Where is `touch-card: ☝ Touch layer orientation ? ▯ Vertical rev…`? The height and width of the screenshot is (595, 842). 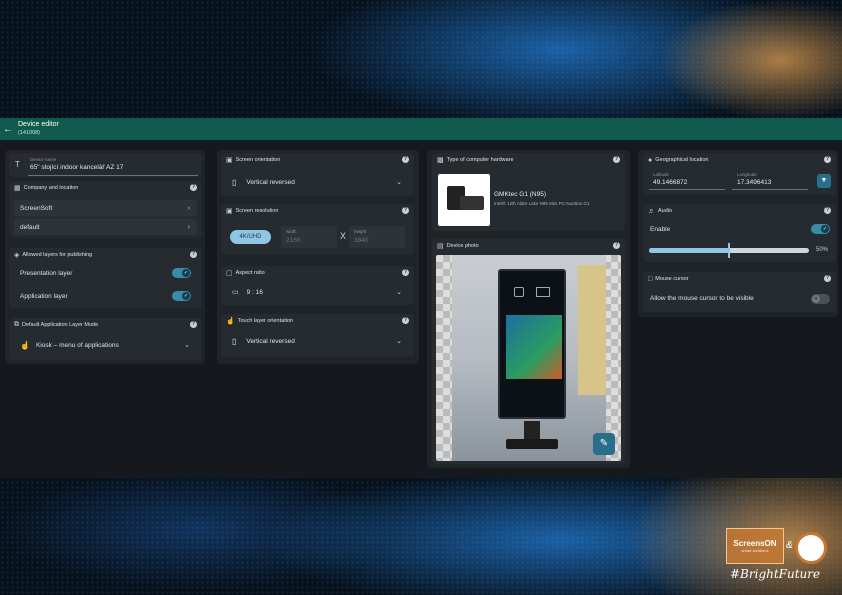
touch-card: ☝ Touch layer orientation ? ▯ Vertical rev… is located at coordinates (317, 335).